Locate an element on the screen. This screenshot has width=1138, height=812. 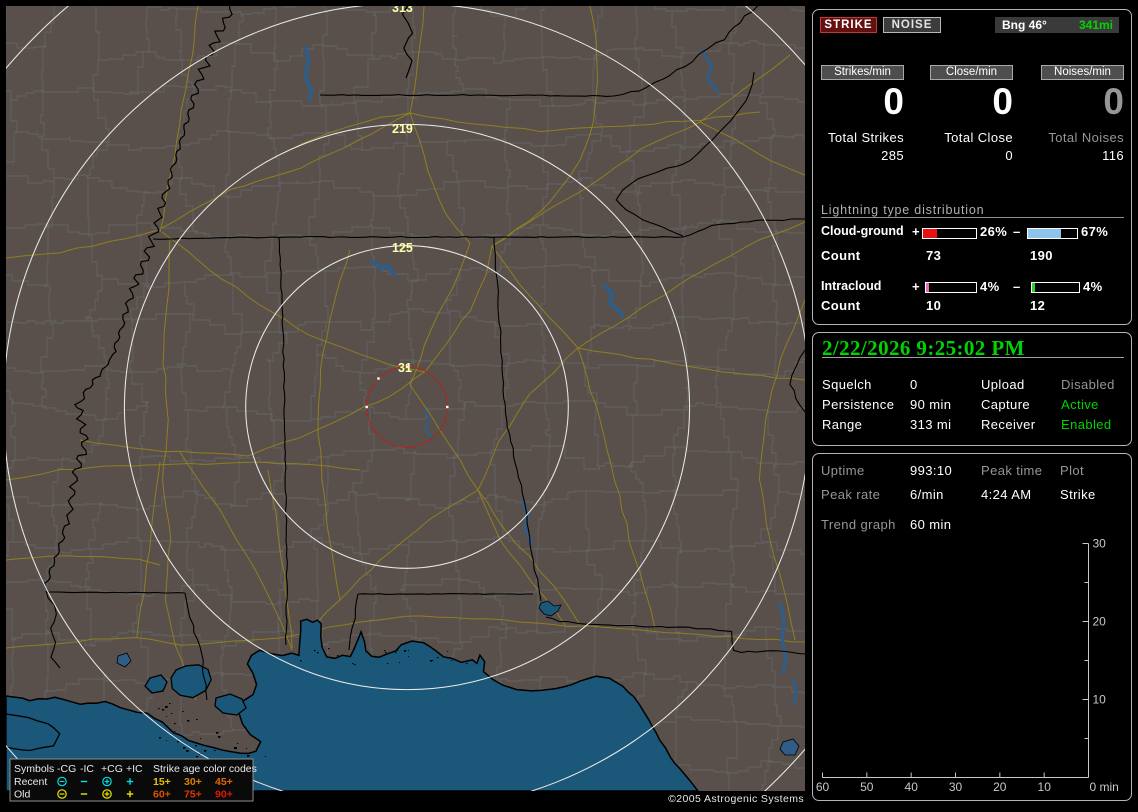
svg-text: 50 is located at coordinates (867, 787).